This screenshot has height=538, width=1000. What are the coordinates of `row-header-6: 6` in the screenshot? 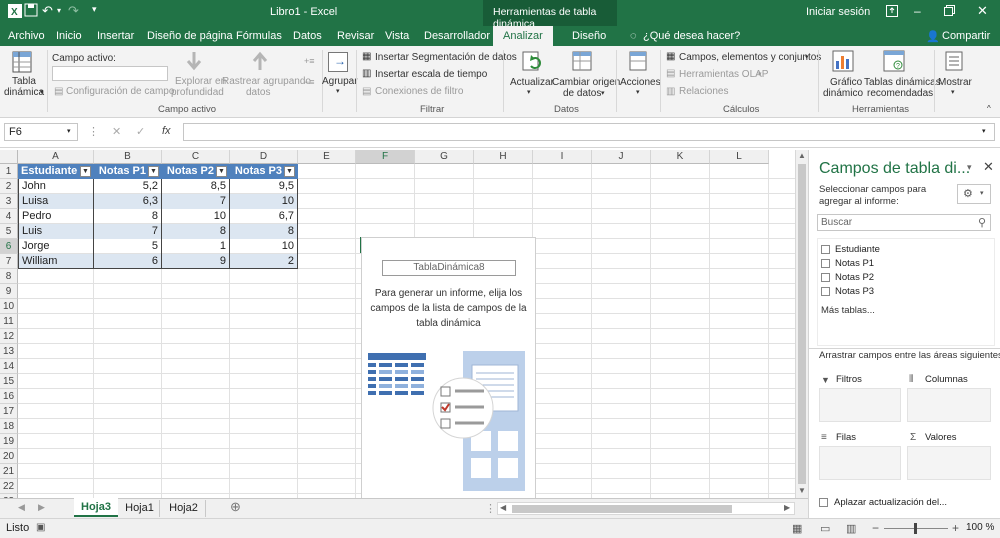 It's located at (9, 246).